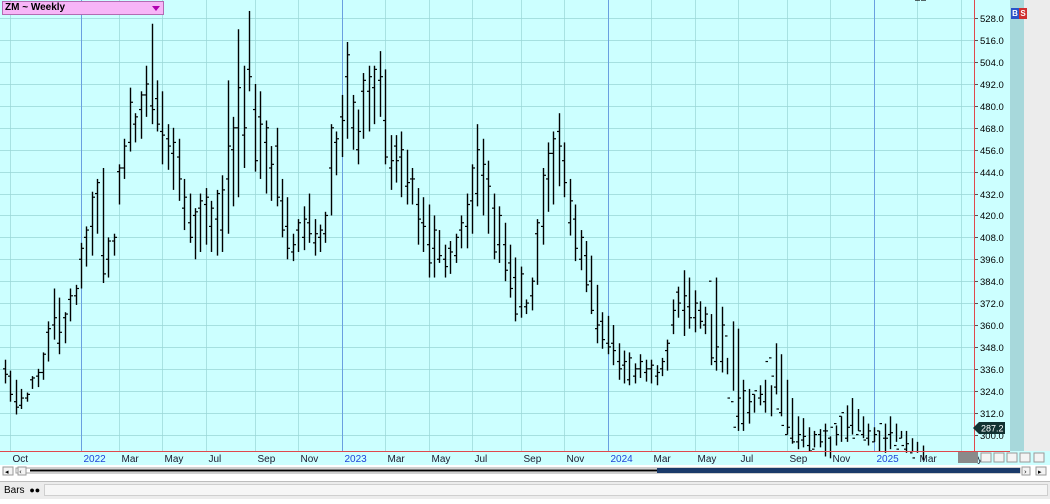 The height and width of the screenshot is (504, 1050). Describe the element at coordinates (1017, 225) in the screenshot. I see `right-scroll-strip` at that location.